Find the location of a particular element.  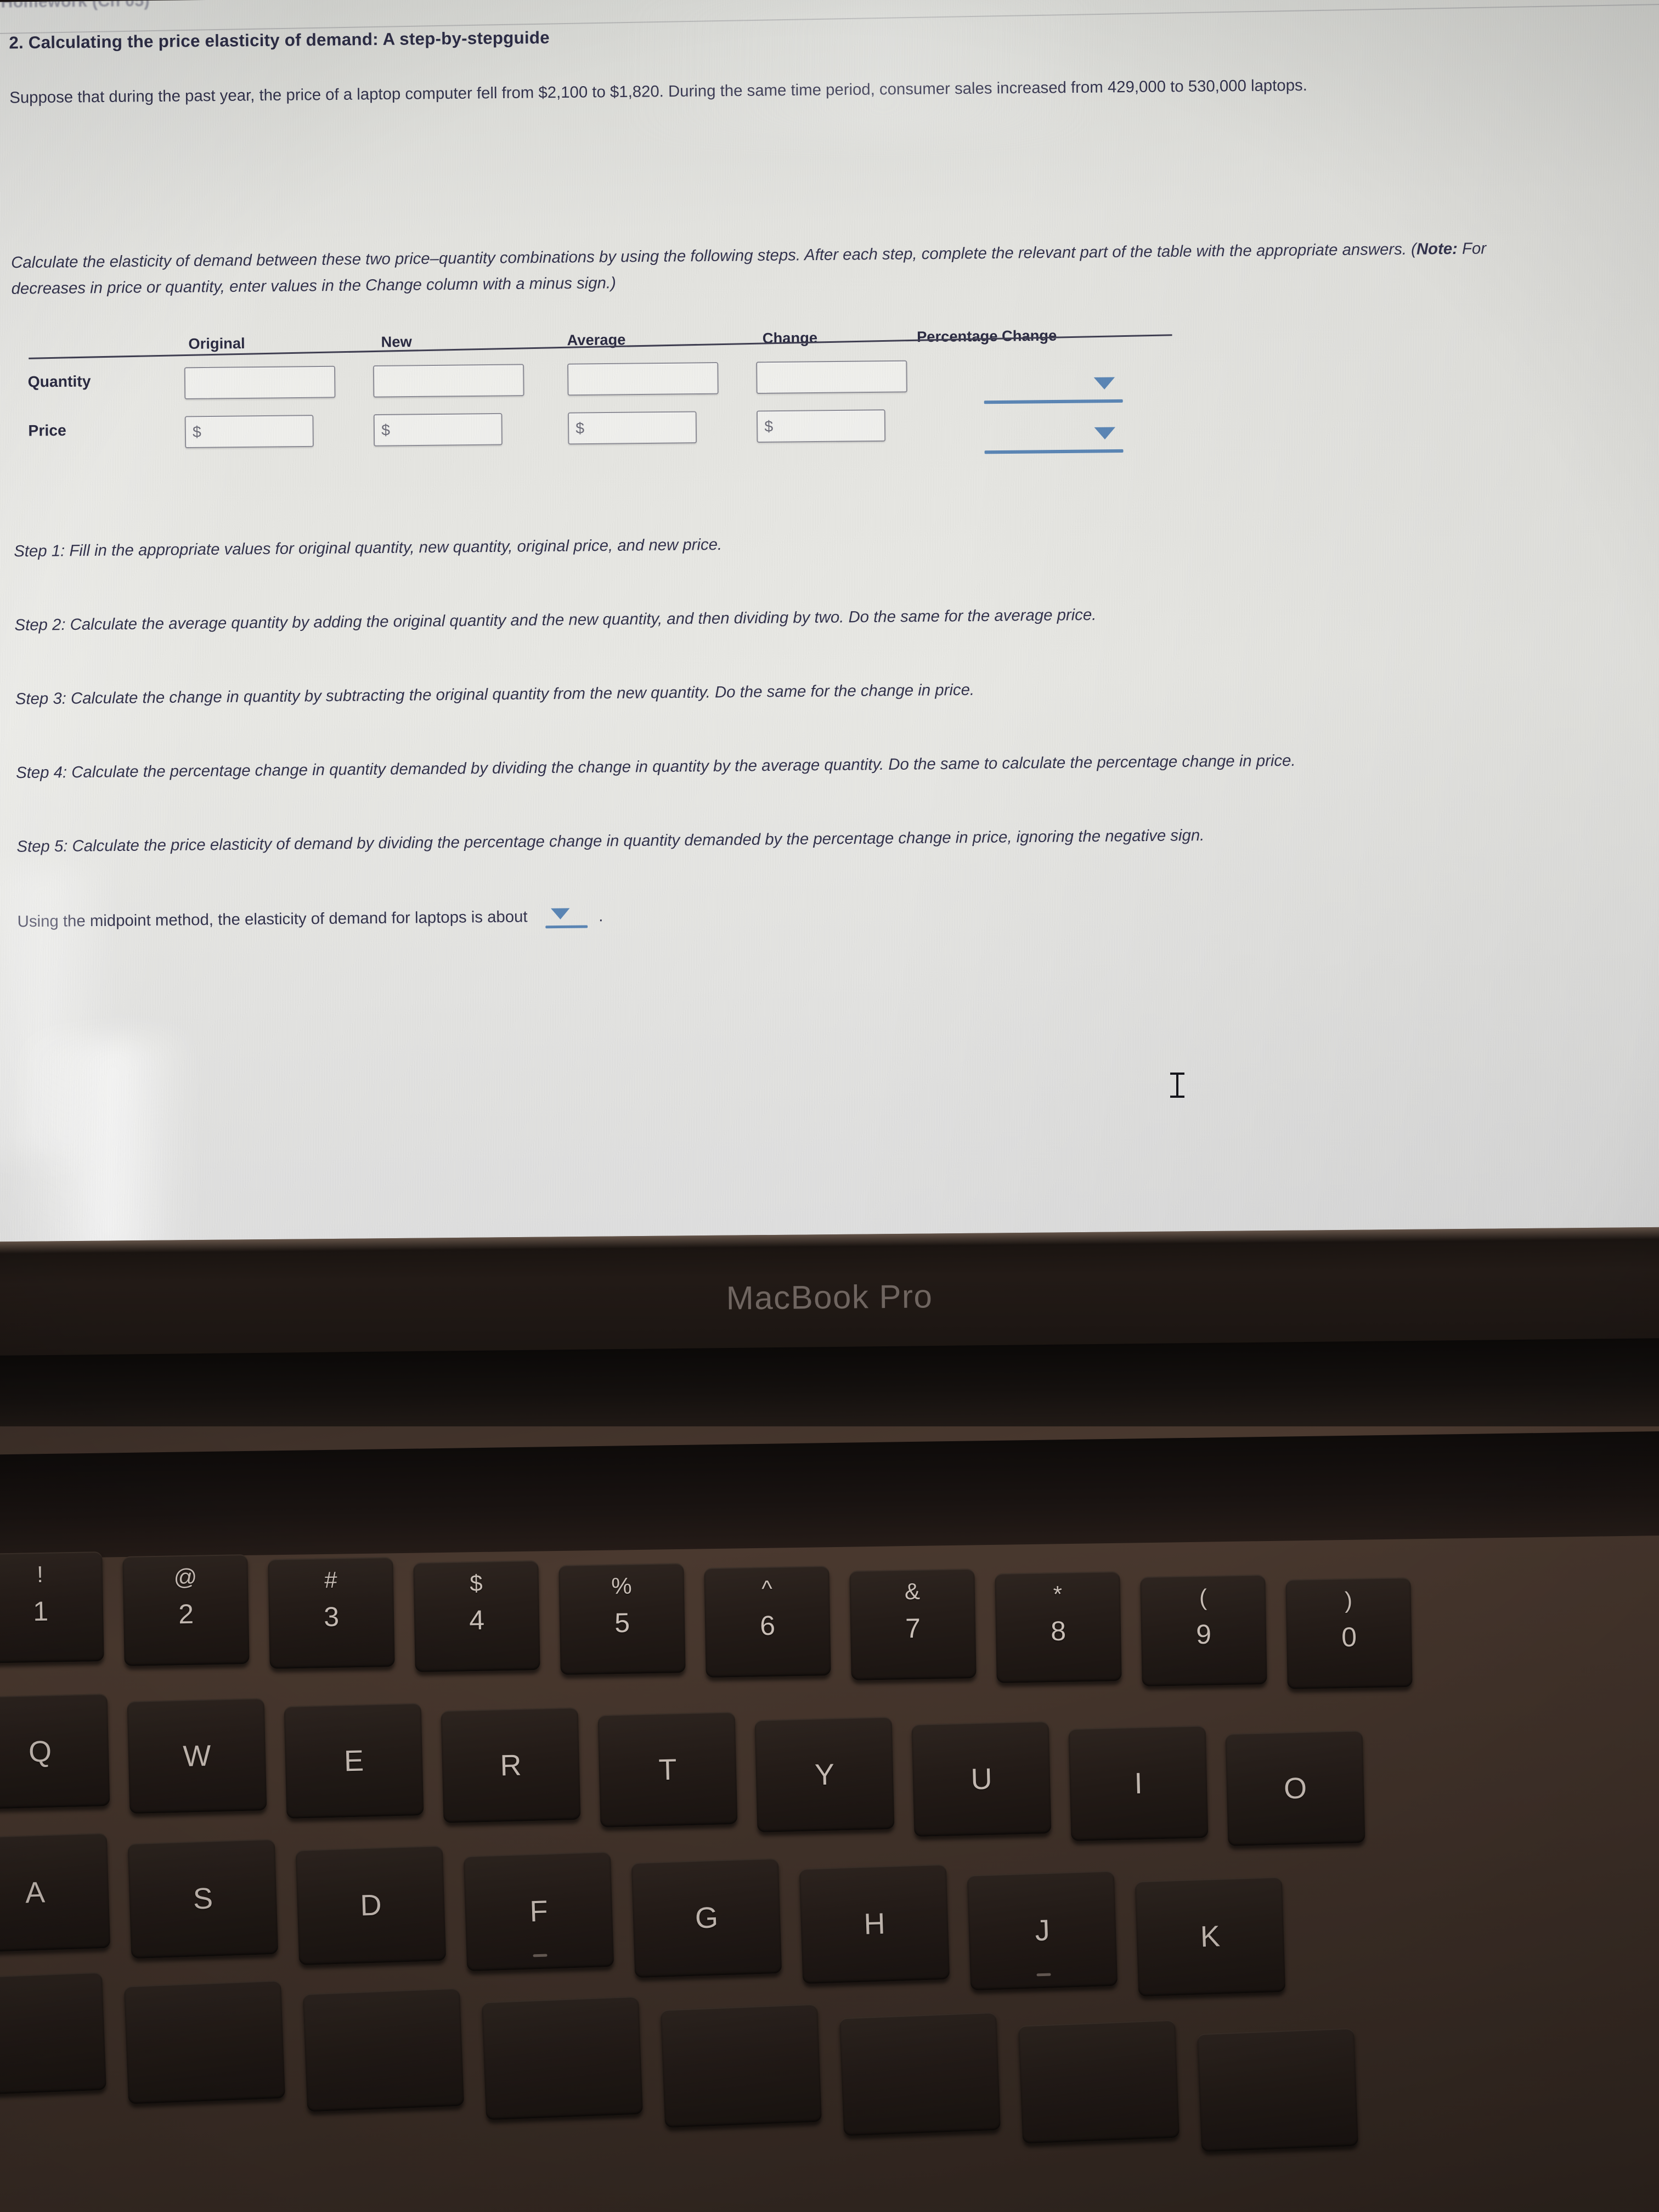

key-legend: 5 is located at coordinates (622, 1623).